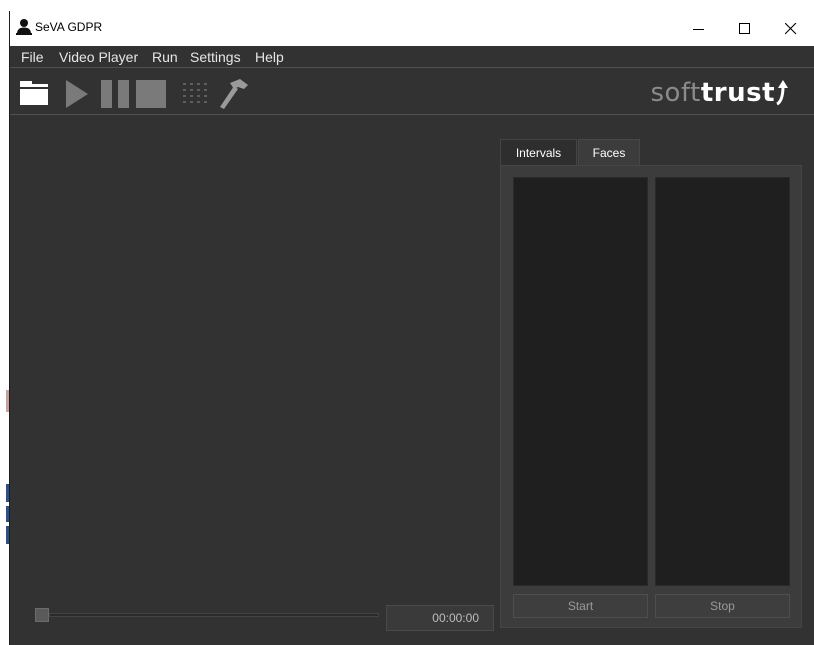  I want to click on close-icon, so click(791, 29).